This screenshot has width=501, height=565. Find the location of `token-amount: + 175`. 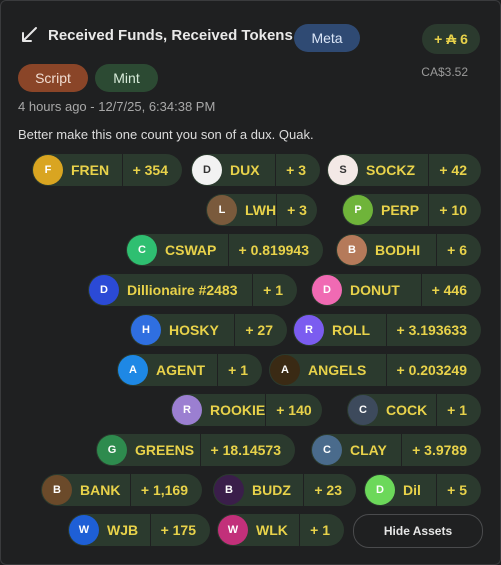

token-amount: + 175 is located at coordinates (172, 530).